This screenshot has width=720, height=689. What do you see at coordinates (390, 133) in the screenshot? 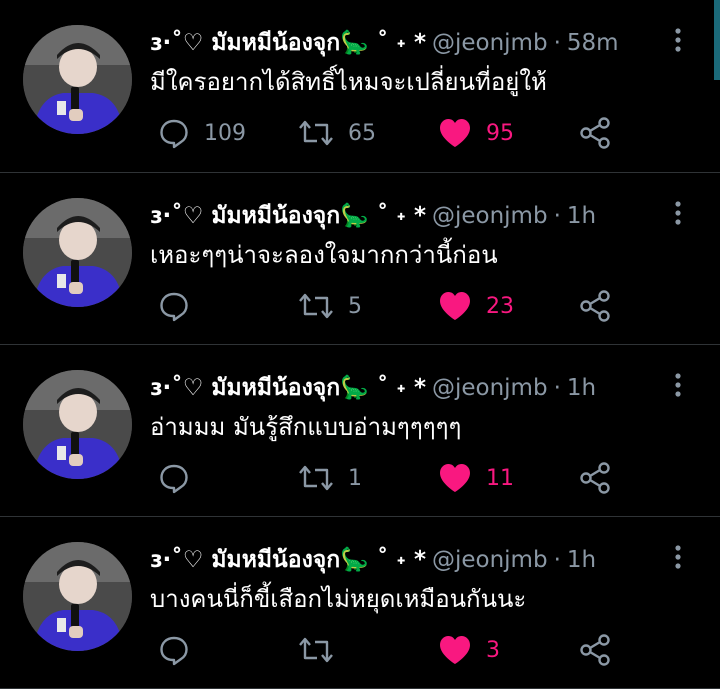
I see `tweet-actions: 109 65 95` at bounding box center [390, 133].